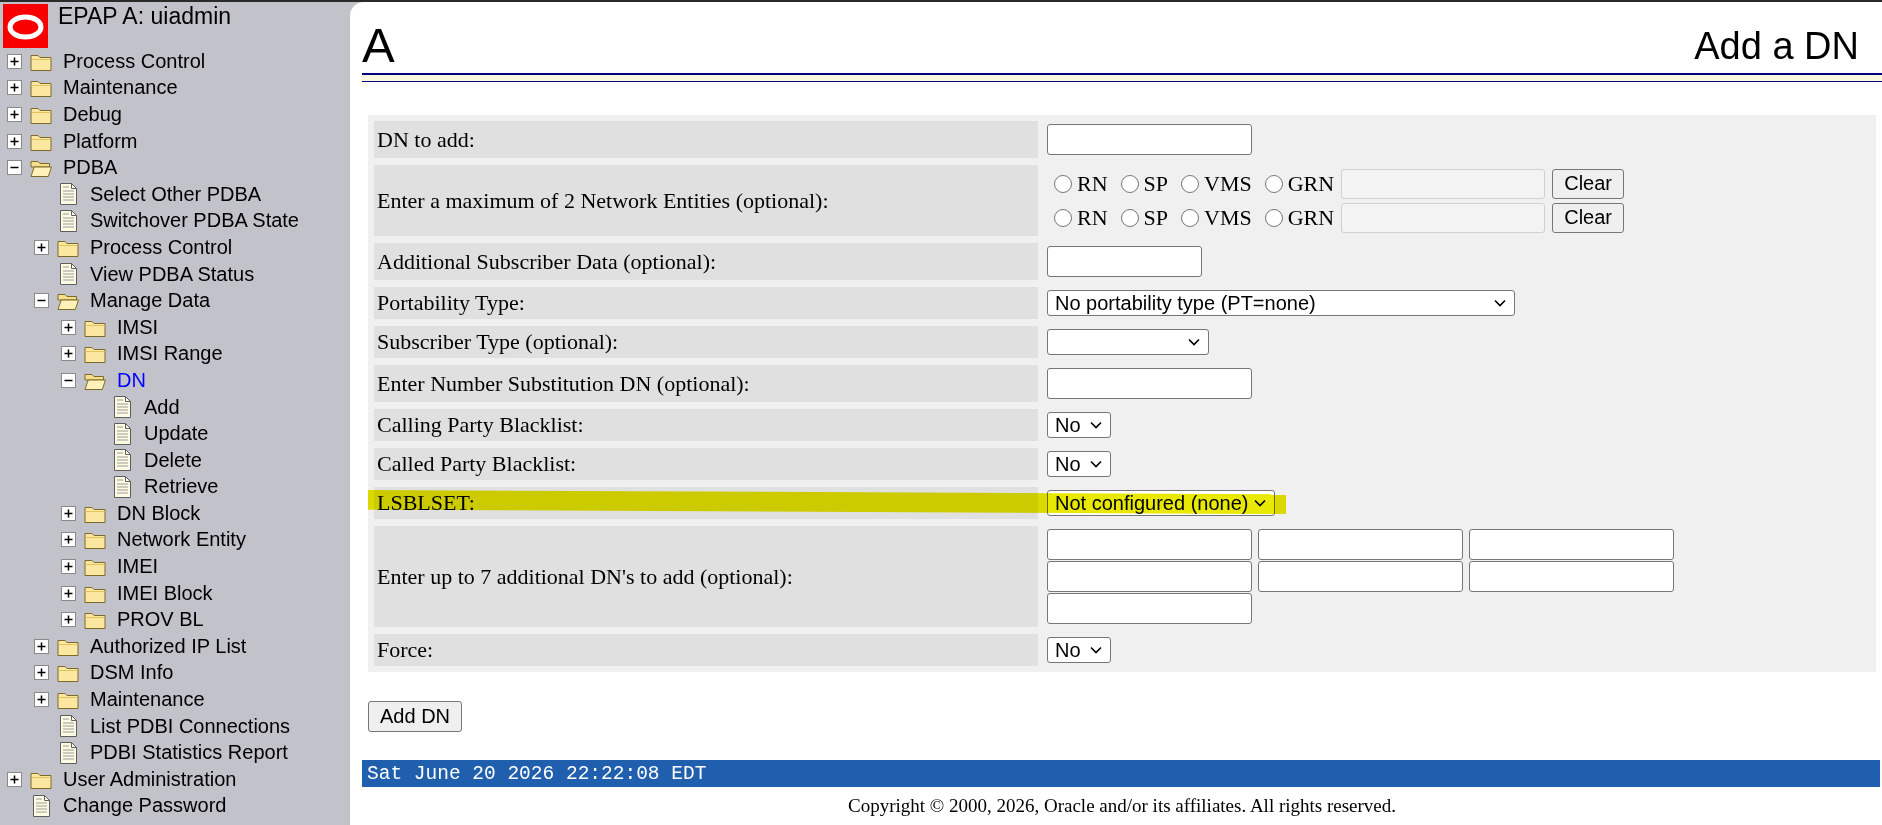 The height and width of the screenshot is (825, 1882). What do you see at coordinates (92, 114) in the screenshot?
I see `tree-link: Debug` at bounding box center [92, 114].